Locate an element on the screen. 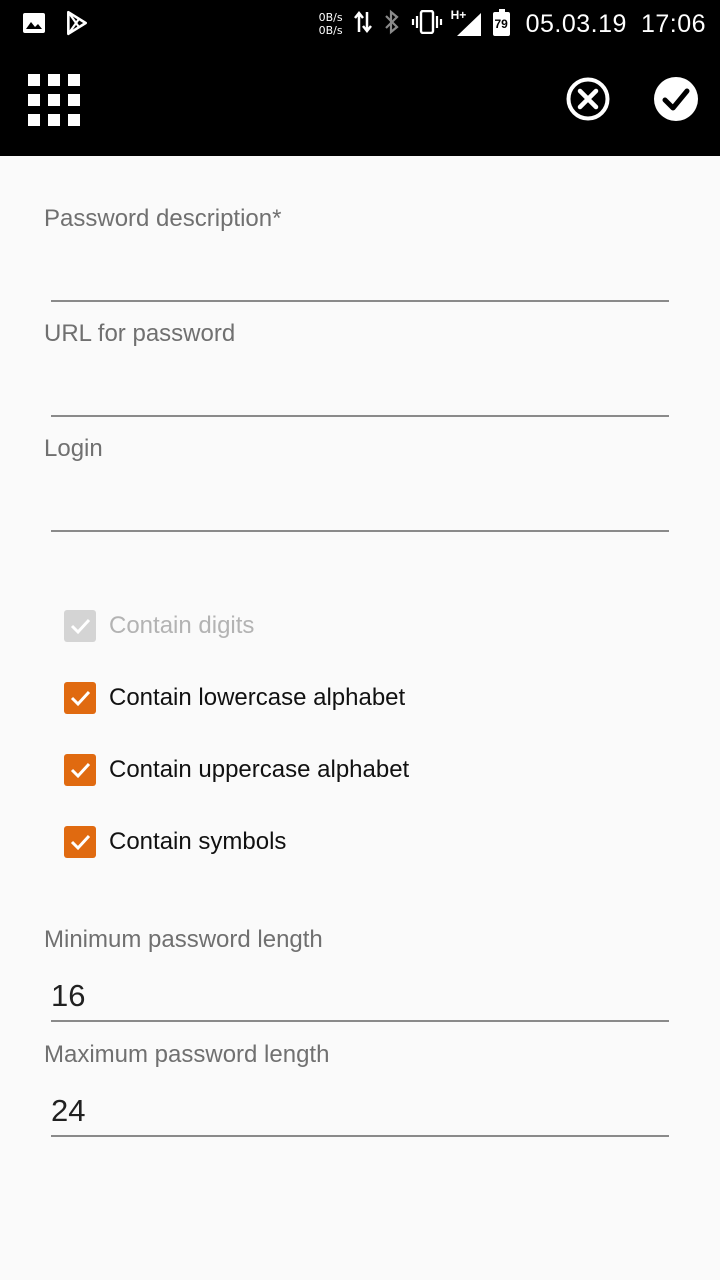 This screenshot has width=720, height=1280. checkbox-label: Contain digits is located at coordinates (182, 625).